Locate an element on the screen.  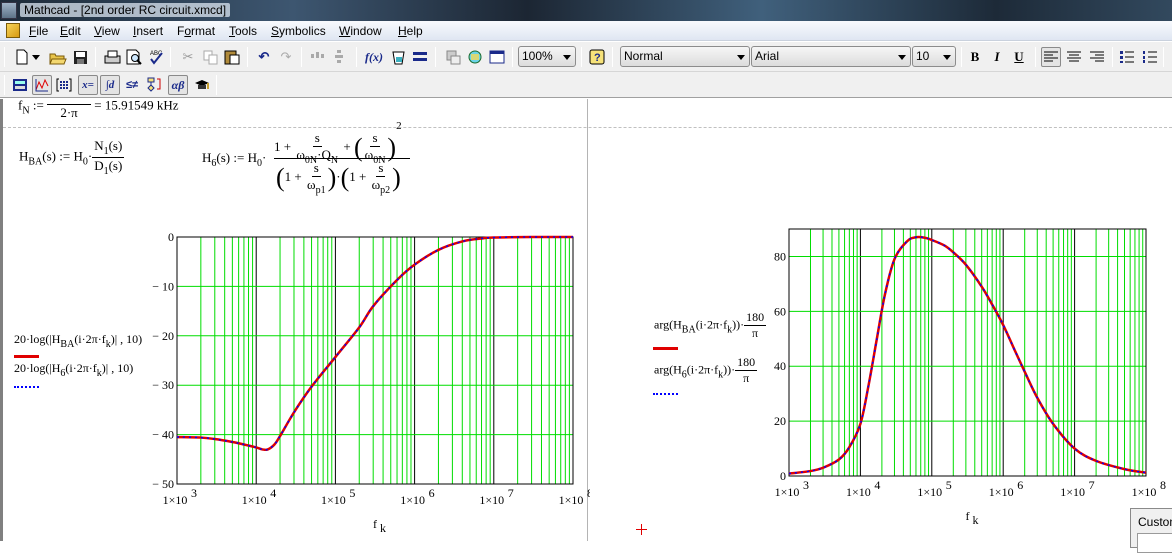
zoom-select: 100% is located at coordinates (547, 56).